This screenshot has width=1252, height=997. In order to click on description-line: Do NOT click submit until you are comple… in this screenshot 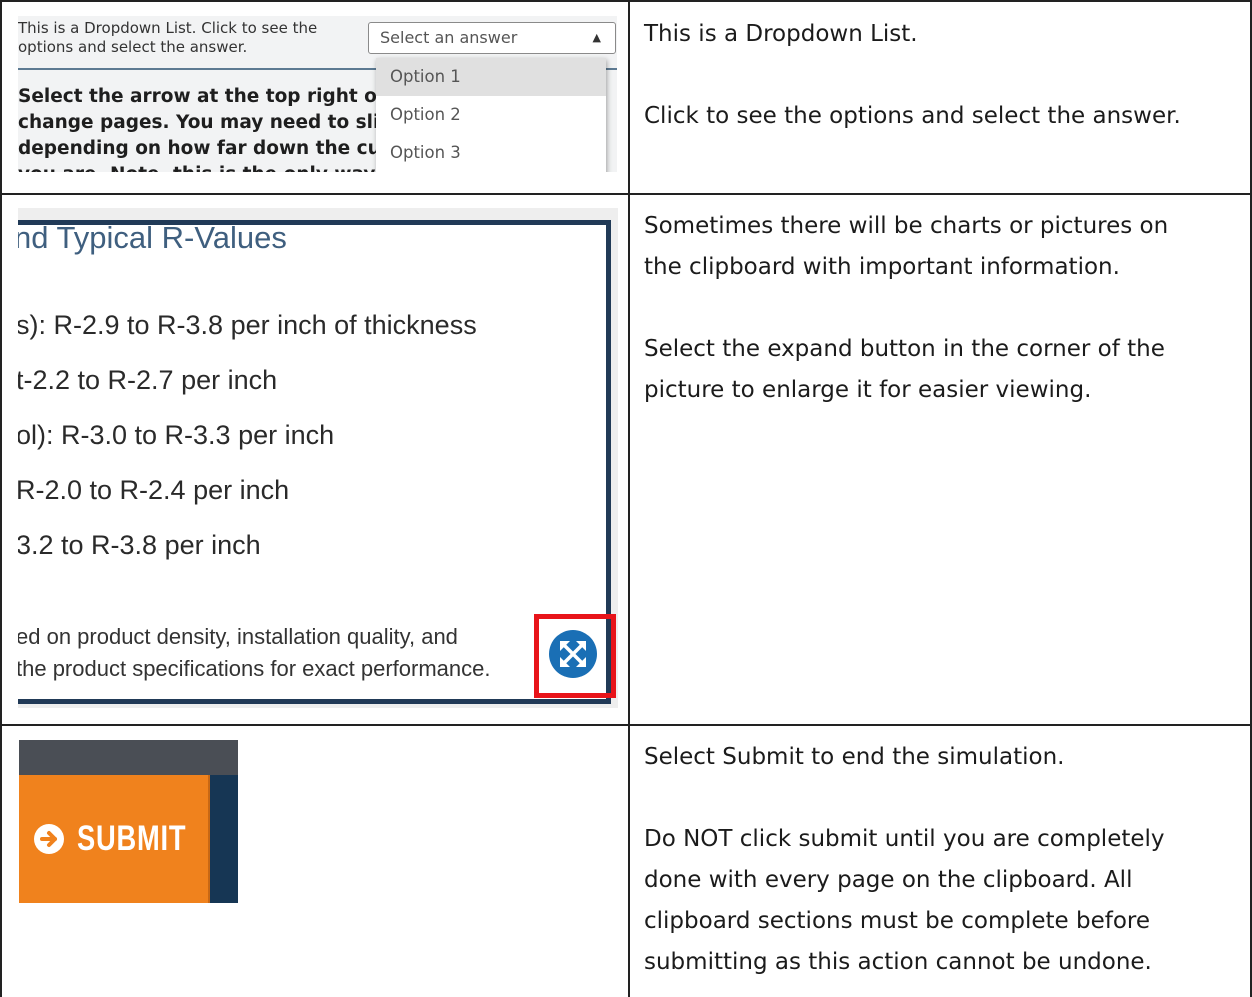, I will do `click(904, 839)`.